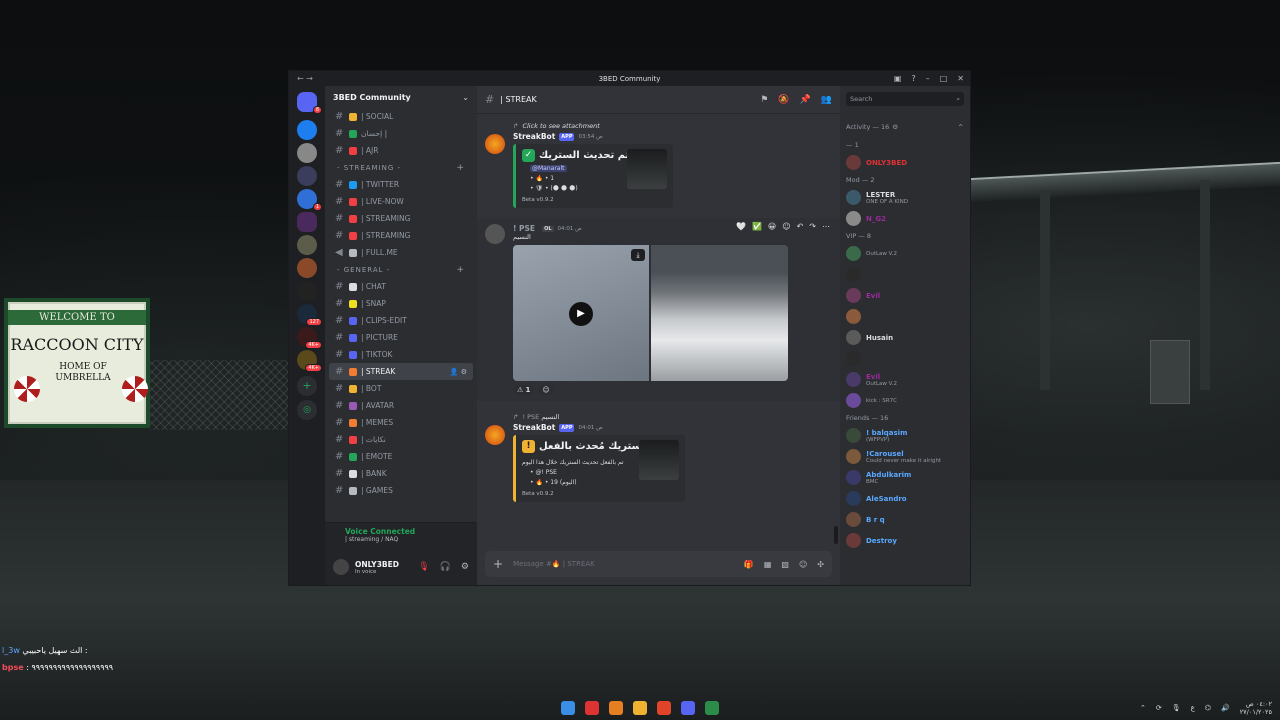  I want to click on image-attachment, so click(719, 313).